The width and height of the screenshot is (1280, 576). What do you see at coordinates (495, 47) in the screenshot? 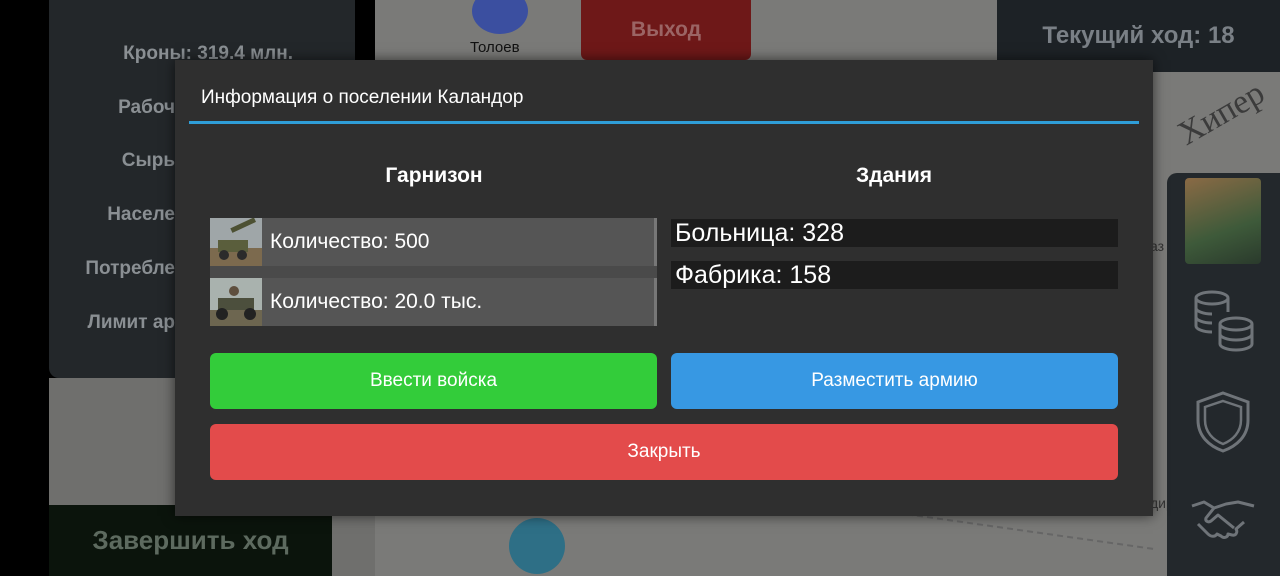
I see `city-label: Толоев` at bounding box center [495, 47].